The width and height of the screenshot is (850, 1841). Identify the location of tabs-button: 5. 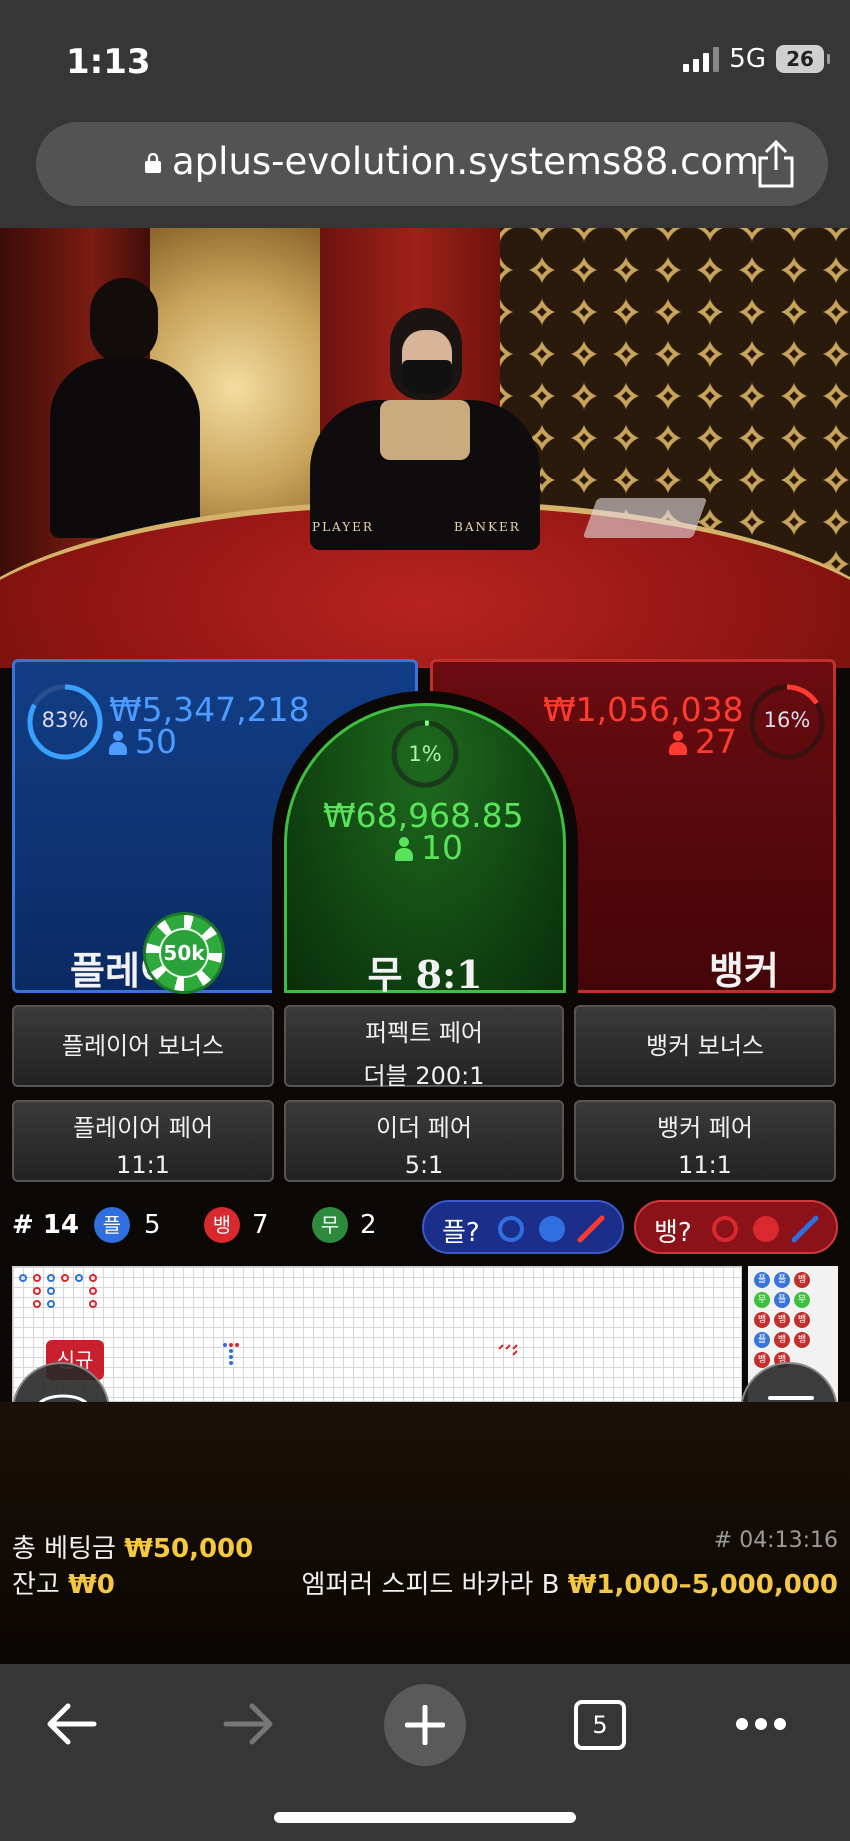
(600, 1725).